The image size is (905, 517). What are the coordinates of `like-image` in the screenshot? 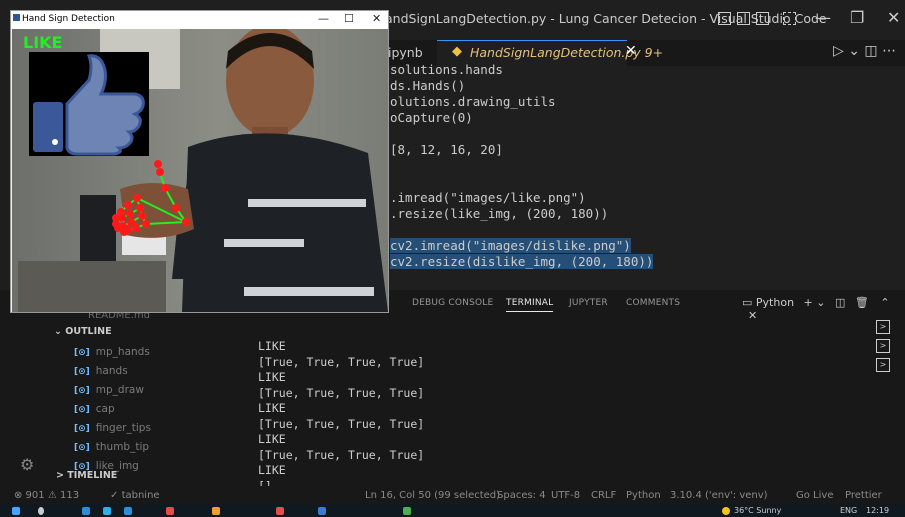 It's located at (89, 104).